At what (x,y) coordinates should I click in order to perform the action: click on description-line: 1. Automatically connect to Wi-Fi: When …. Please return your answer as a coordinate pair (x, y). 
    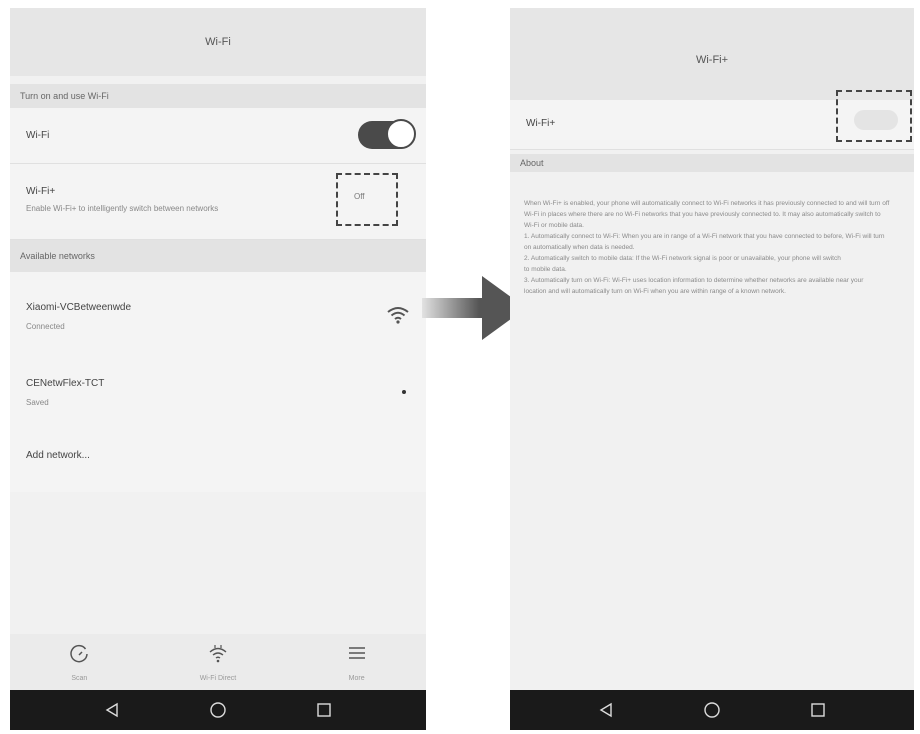
    Looking at the image, I should click on (704, 236).